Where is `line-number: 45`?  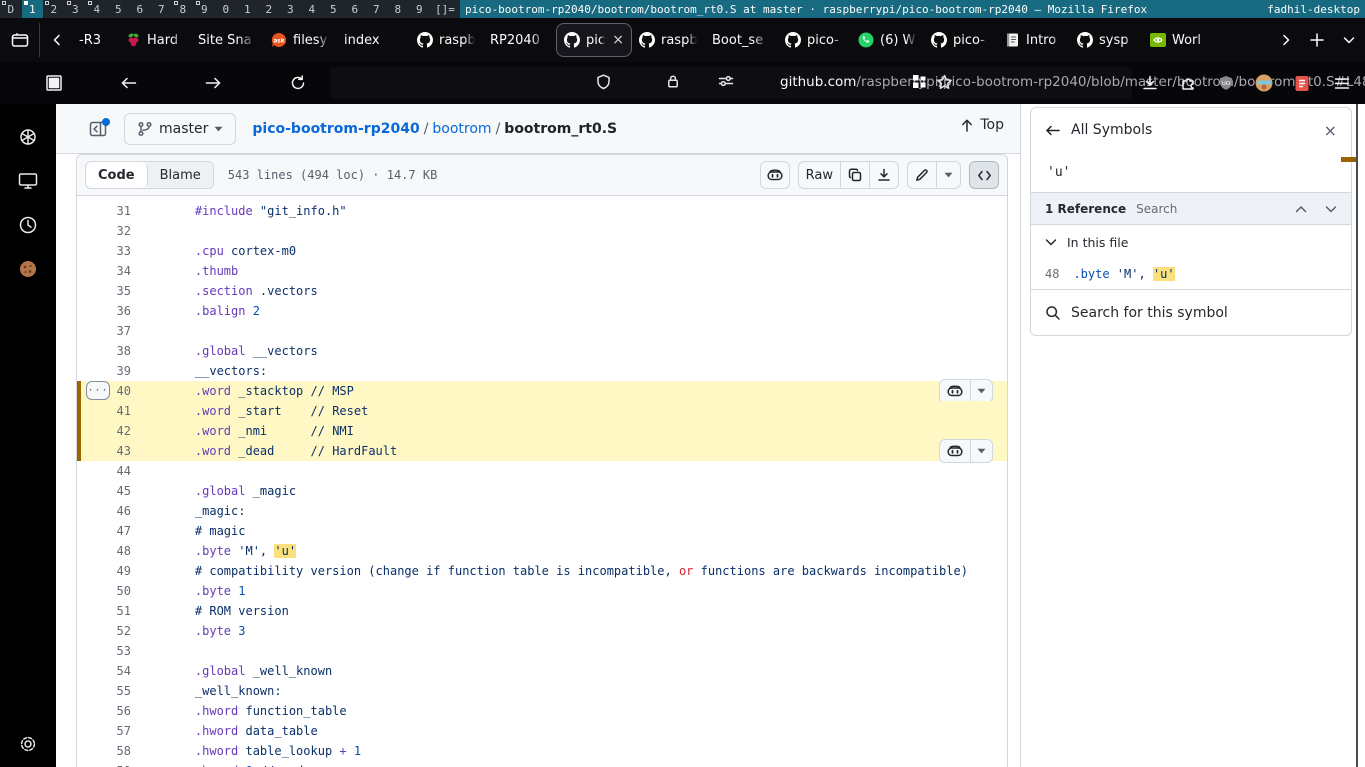
line-number: 45 is located at coordinates (104, 491).